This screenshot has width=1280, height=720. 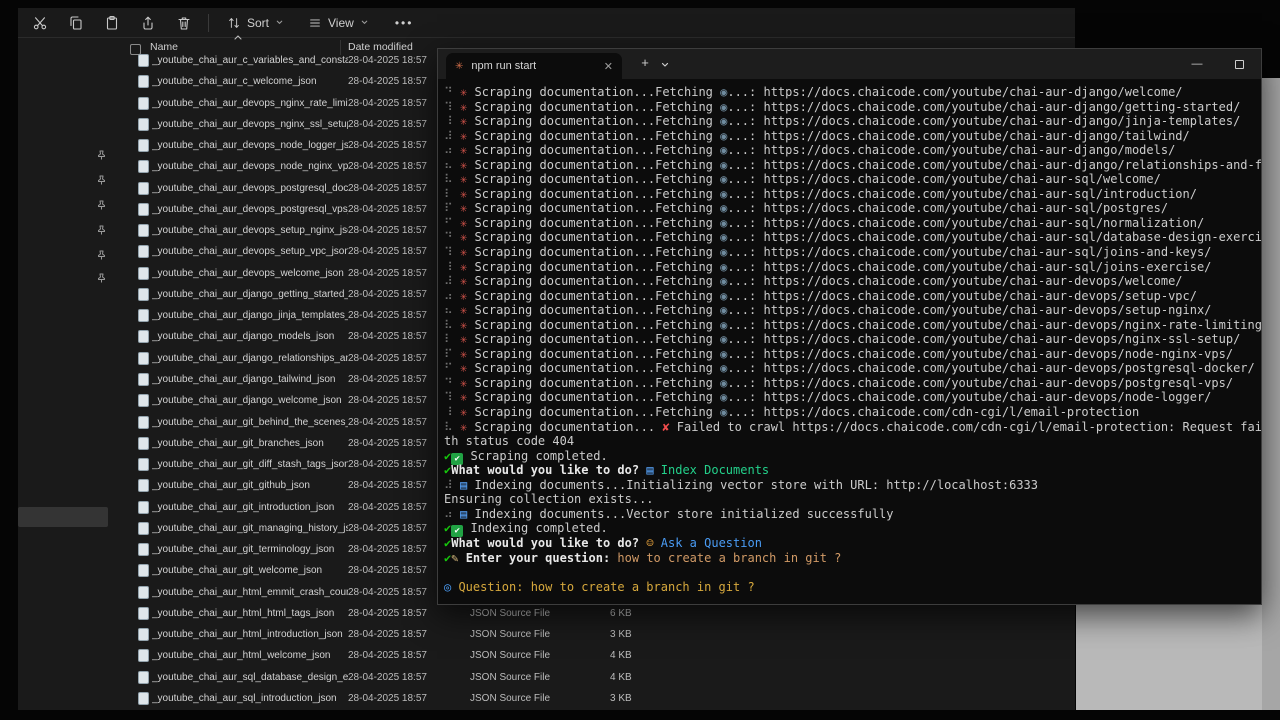 What do you see at coordinates (452, 193) in the screenshot?
I see `spinner: ⠇` at bounding box center [452, 193].